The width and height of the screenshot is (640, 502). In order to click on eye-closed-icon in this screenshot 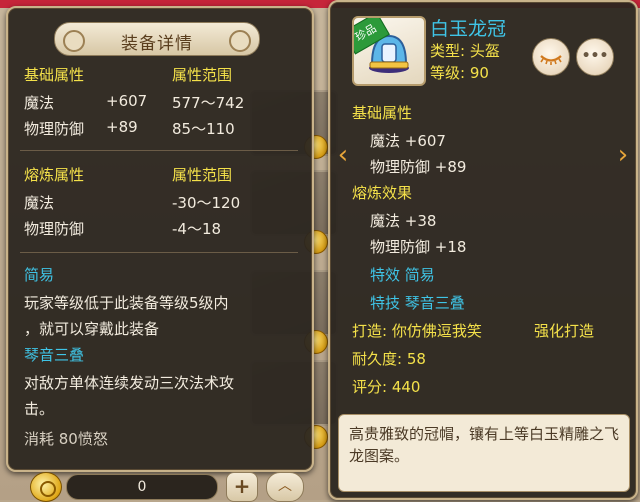, I will do `click(551, 60)`.